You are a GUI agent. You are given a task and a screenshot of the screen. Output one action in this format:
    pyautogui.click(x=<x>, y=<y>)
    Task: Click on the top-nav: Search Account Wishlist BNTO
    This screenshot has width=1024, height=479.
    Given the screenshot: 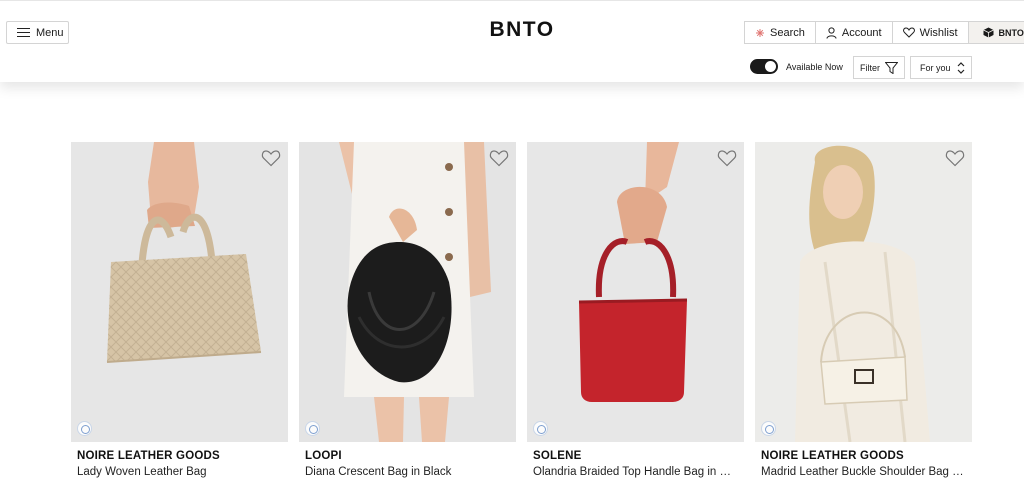 What is the action you would take?
    pyautogui.click(x=884, y=32)
    